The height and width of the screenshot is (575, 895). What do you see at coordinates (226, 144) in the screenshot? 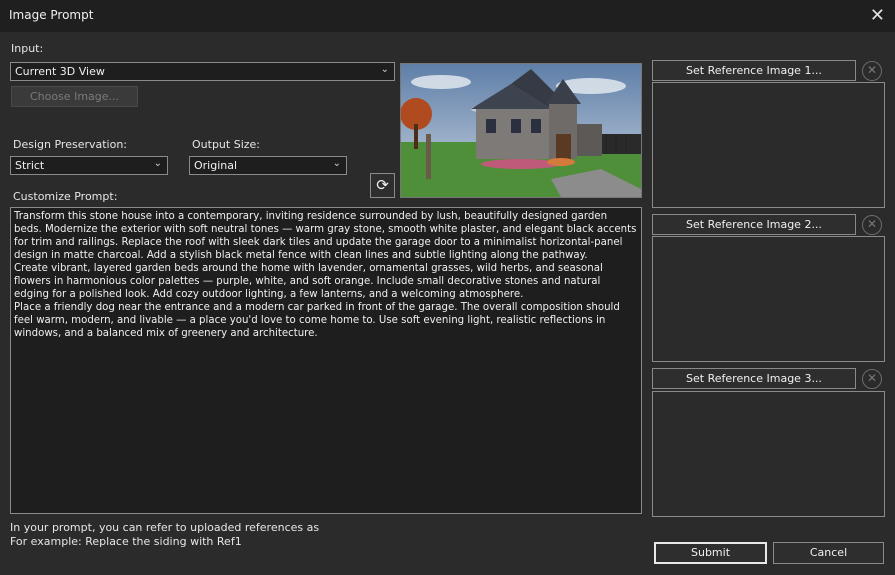
I see `output-size-label: Output Size:` at bounding box center [226, 144].